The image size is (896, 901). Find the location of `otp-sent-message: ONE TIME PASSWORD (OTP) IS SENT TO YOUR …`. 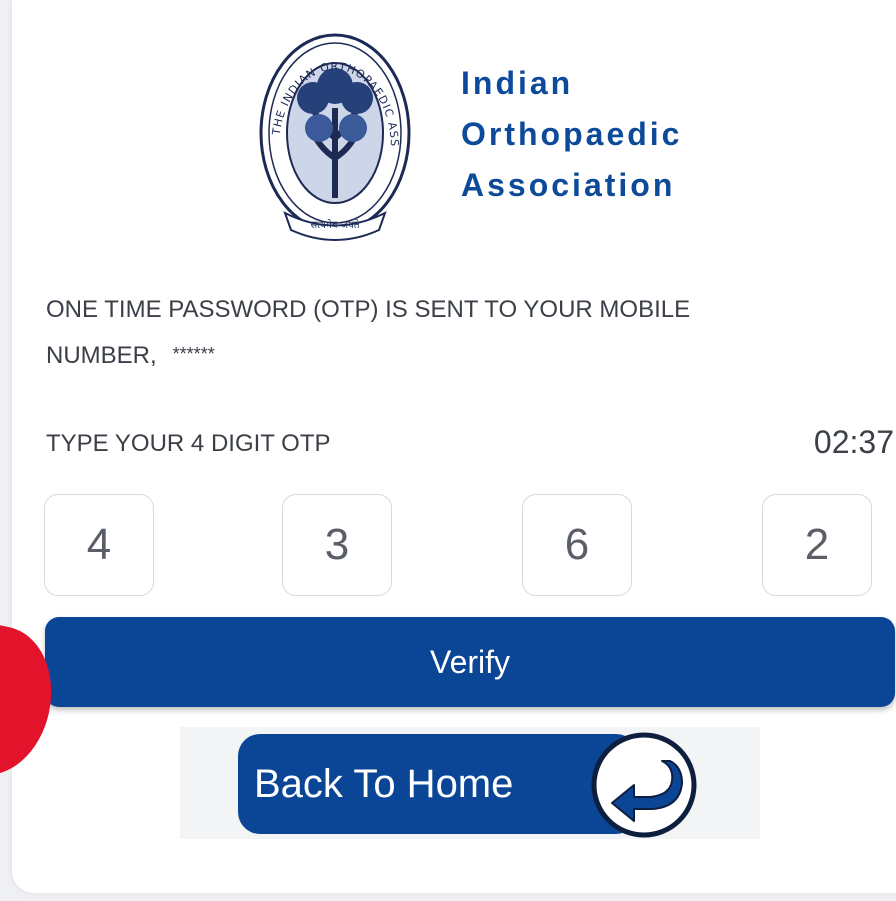

otp-sent-message: ONE TIME PASSWORD (OTP) IS SENT TO YOUR … is located at coordinates (456, 333).